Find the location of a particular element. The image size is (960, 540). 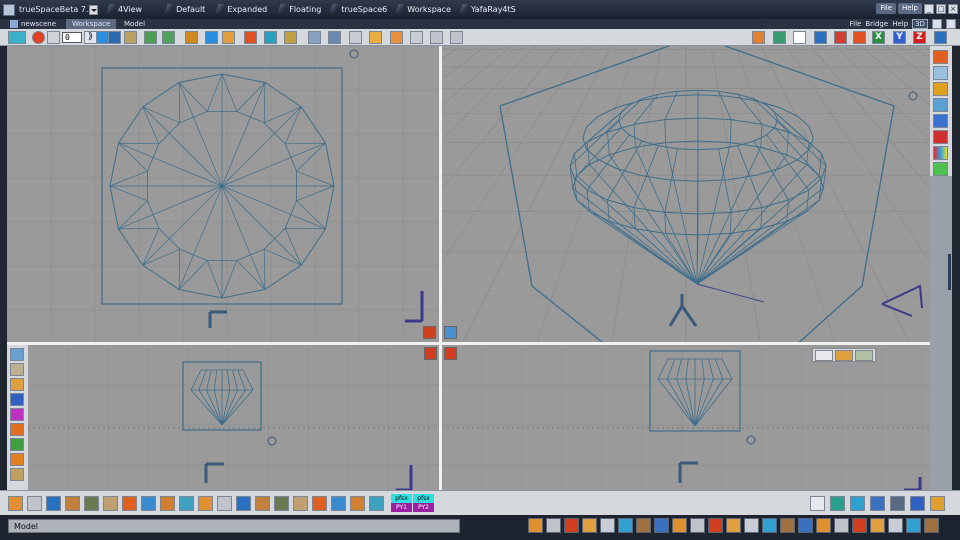

scale-icon is located at coordinates (355, 37).